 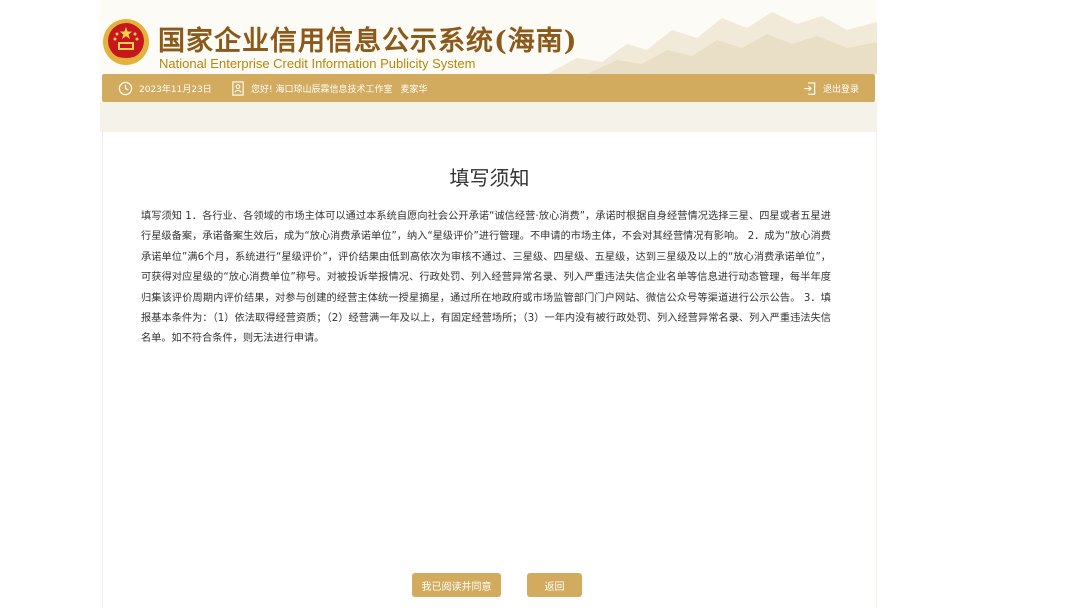 I want to click on notice-title: 填写须知, so click(x=489, y=178).